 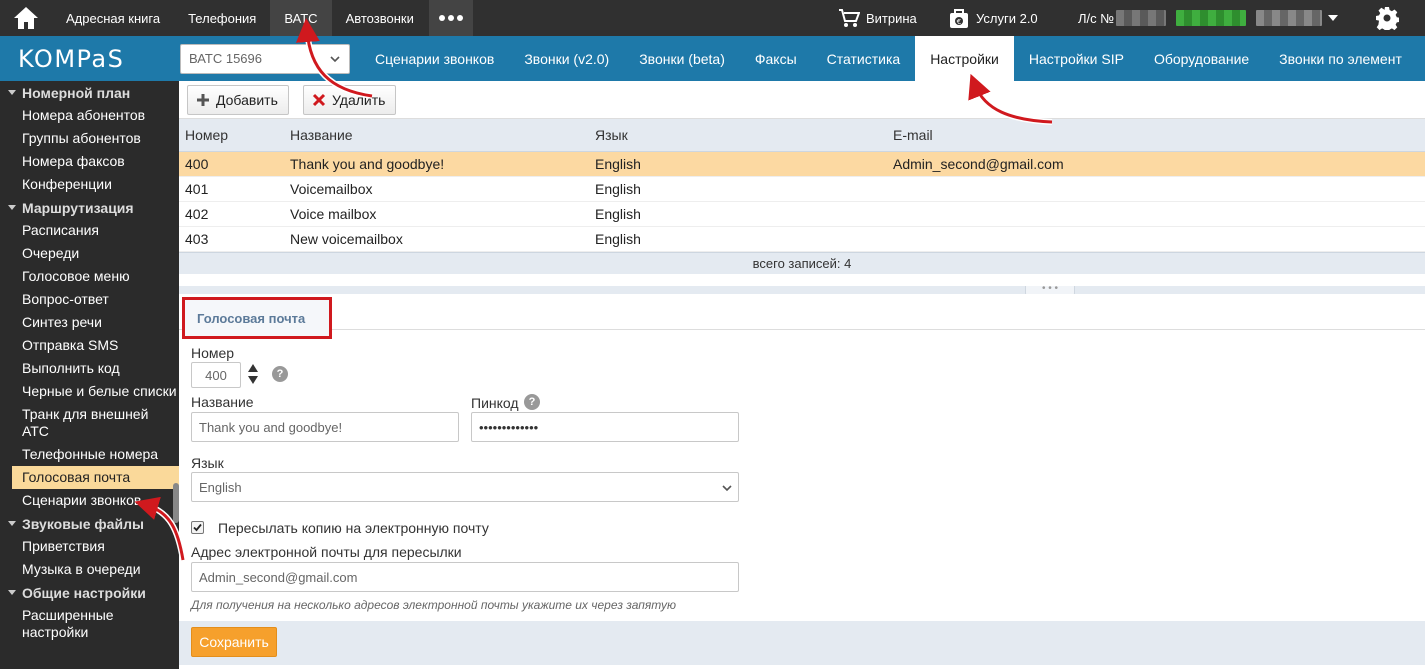 I want to click on cell-name: Voicemailbox, so click(x=331, y=189).